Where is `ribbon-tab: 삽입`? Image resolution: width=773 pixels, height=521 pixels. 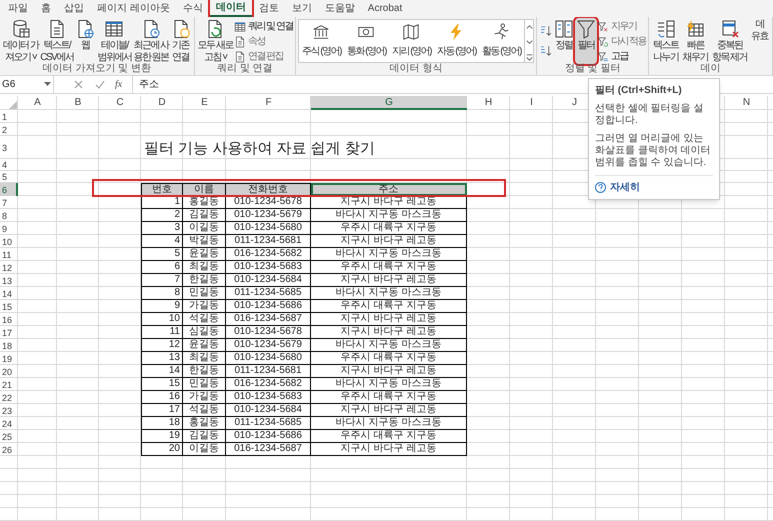 ribbon-tab: 삽입 is located at coordinates (74, 9).